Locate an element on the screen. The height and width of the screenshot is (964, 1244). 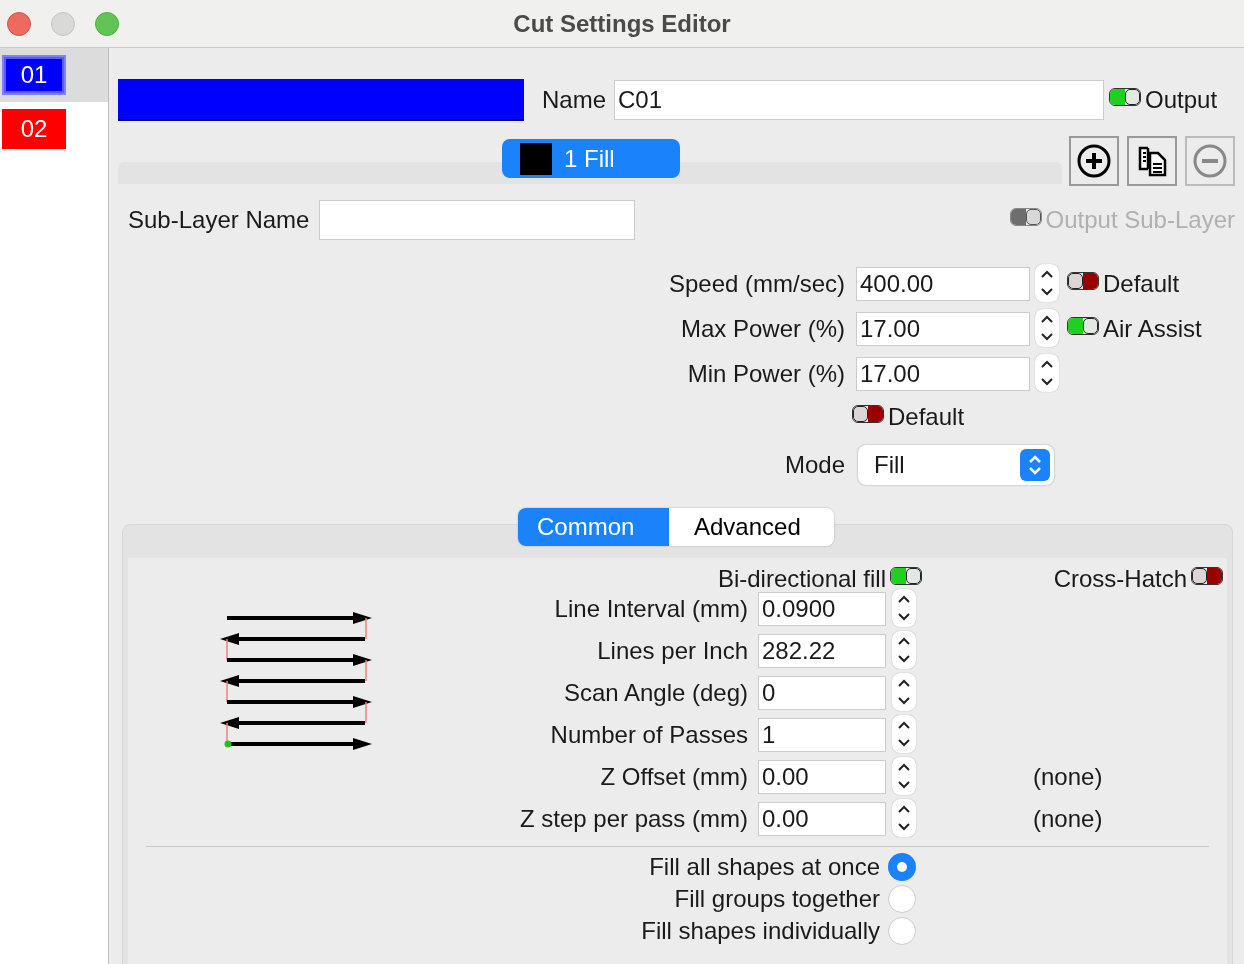
mode-label: Mode is located at coordinates (814, 465).